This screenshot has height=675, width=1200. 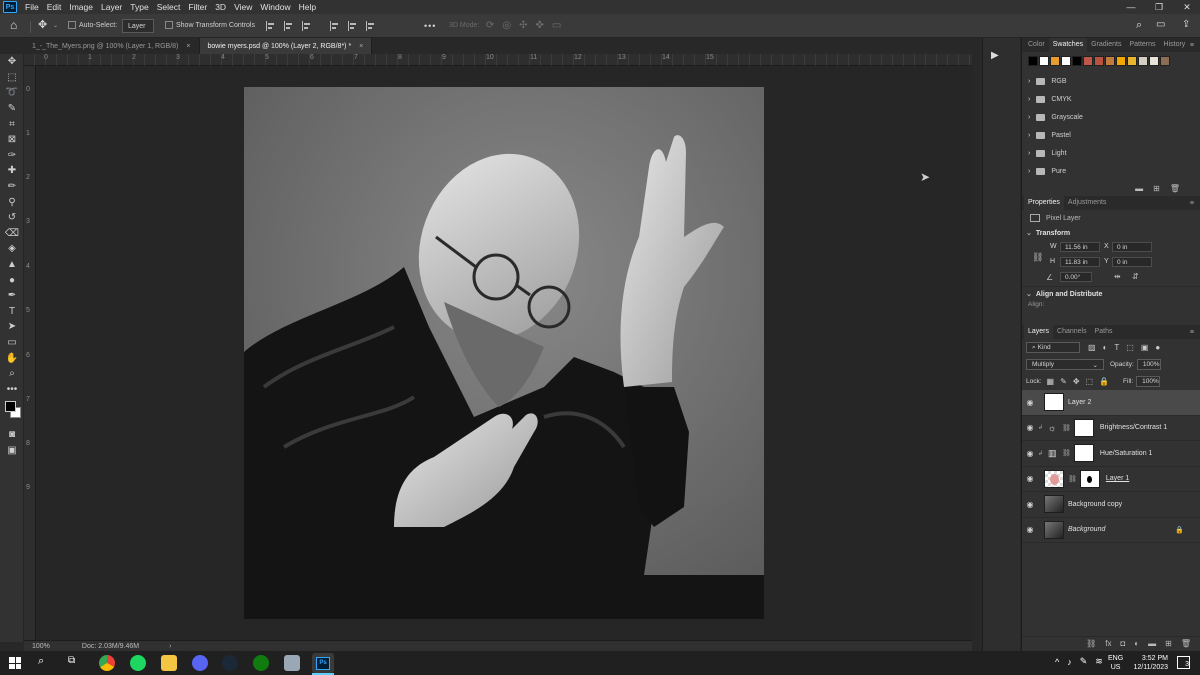 What do you see at coordinates (1139, 25) in the screenshot?
I see `search-icon: ⌕` at bounding box center [1139, 25].